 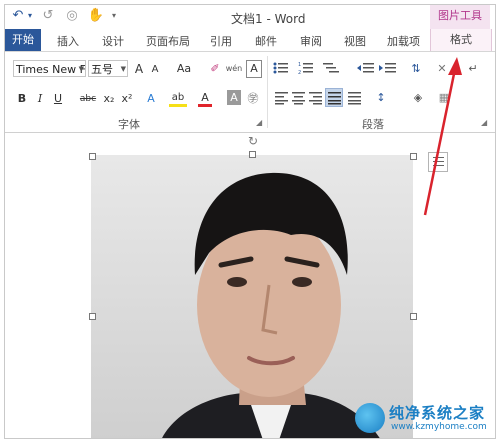 I want to click on watermark: 纯净系统之家 www.kzmyhome.com, so click(x=425, y=418).